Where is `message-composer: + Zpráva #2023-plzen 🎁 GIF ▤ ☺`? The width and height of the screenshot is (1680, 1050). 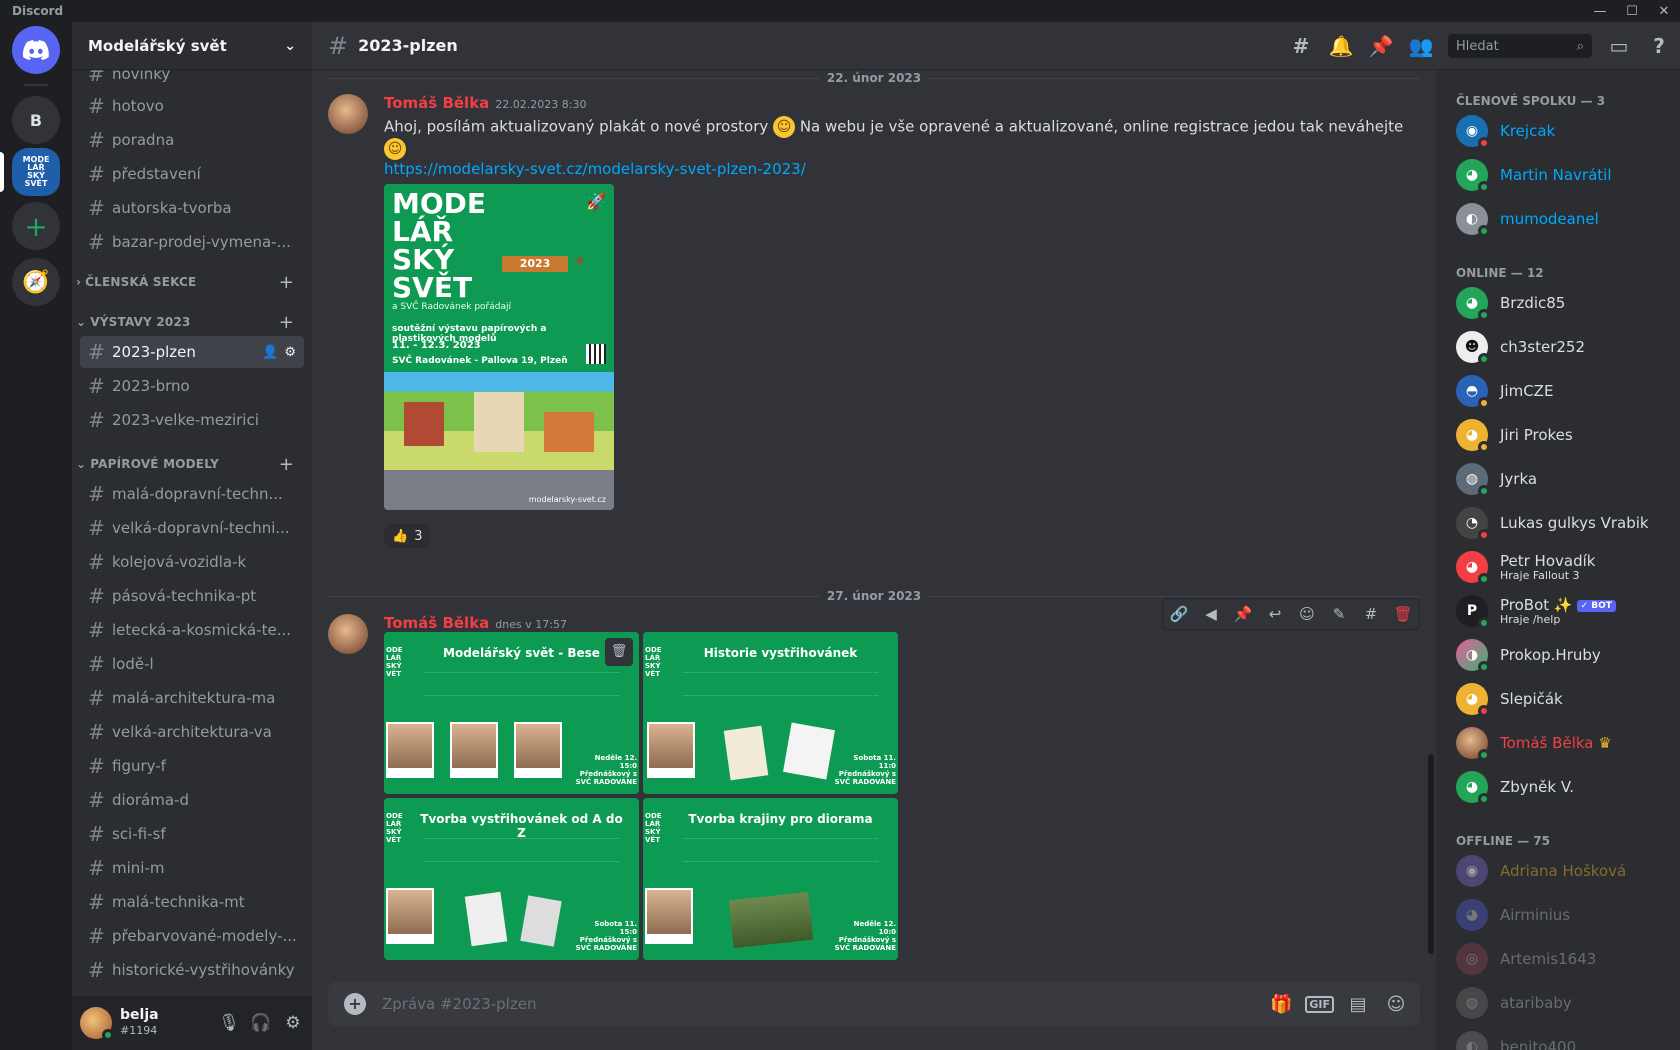
message-composer: + Zpráva #2023-plzen 🎁 GIF ▤ ☺ is located at coordinates (874, 1004).